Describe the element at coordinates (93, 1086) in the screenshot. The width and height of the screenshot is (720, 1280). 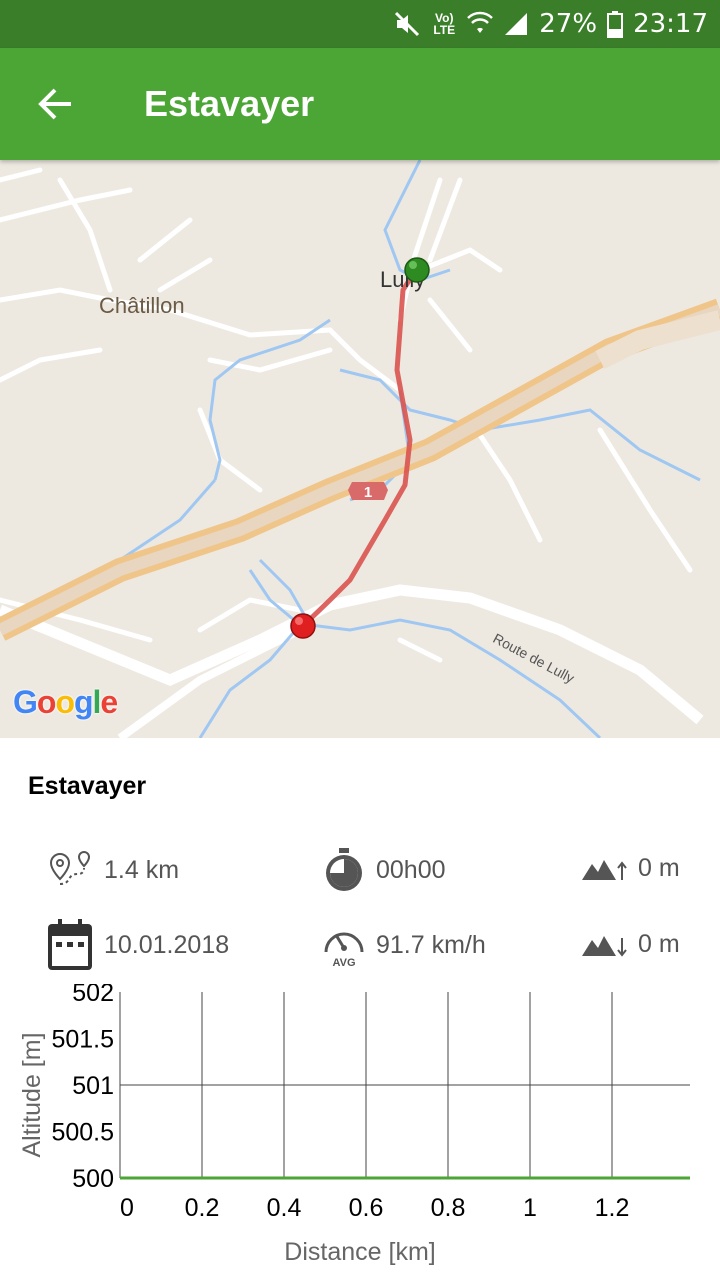
I see `y-tick-label: 501` at that location.